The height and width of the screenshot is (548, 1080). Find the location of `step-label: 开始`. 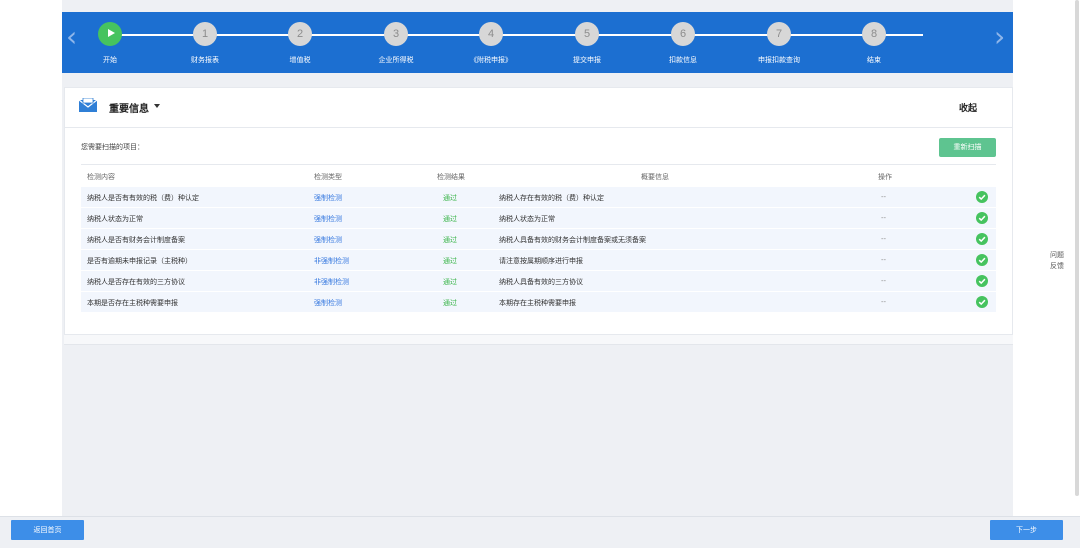

step-label: 开始 is located at coordinates (110, 60).